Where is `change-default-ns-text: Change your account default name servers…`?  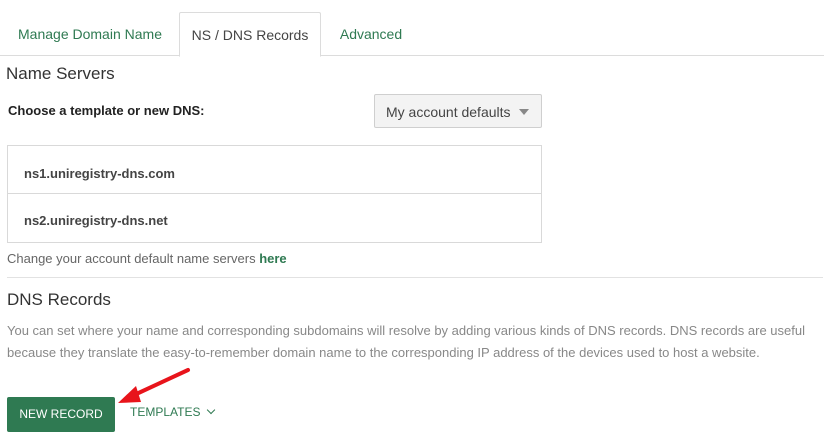
change-default-ns-text: Change your account default name servers… is located at coordinates (147, 258).